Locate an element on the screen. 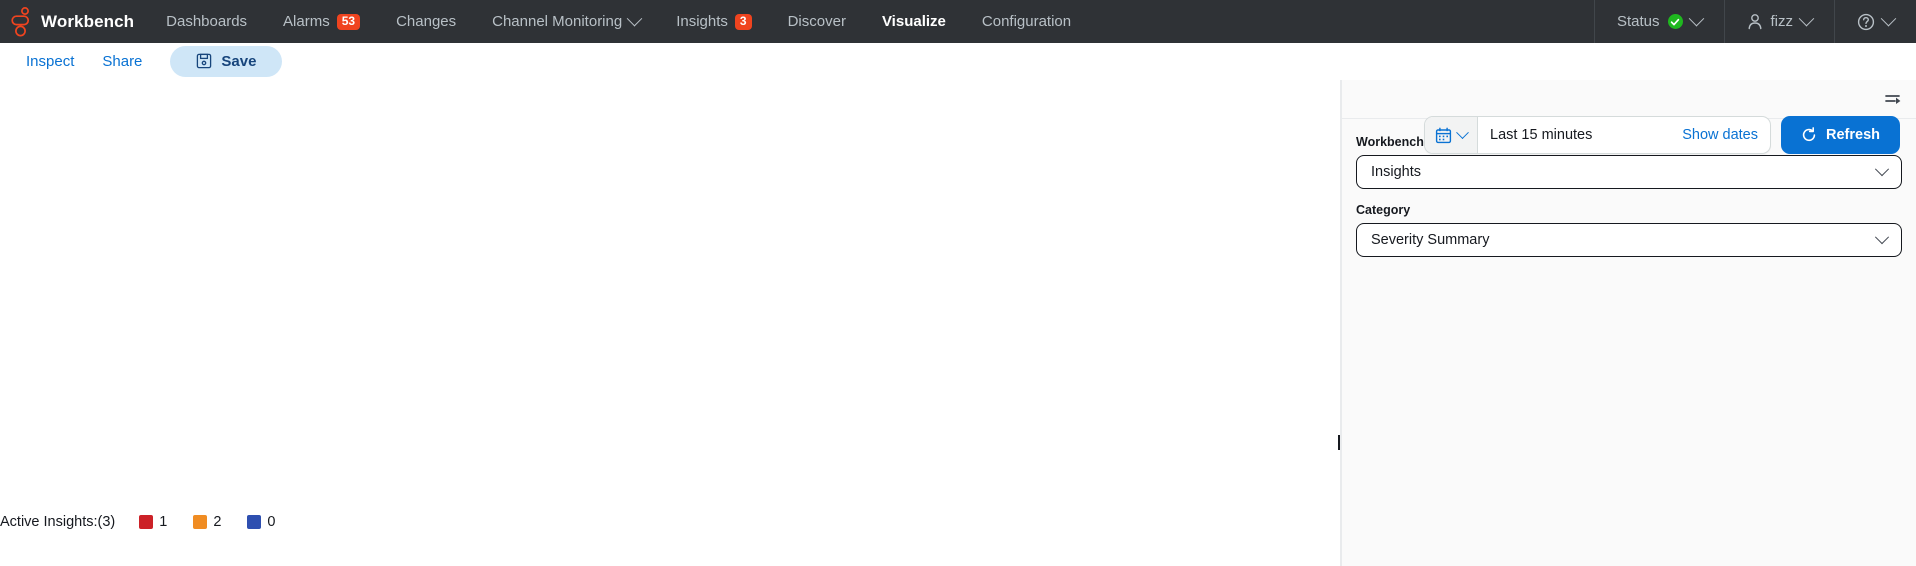  nav-right-group: Status fizz is located at coordinates (1754, 21).